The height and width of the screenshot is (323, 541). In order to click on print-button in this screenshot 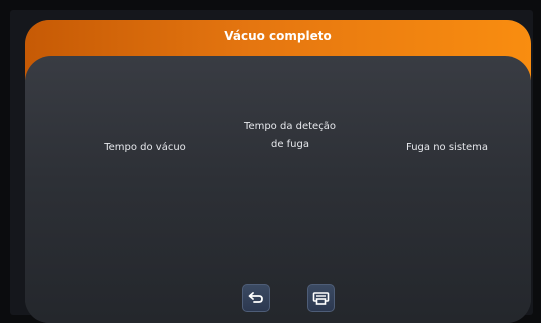, I will do `click(321, 298)`.